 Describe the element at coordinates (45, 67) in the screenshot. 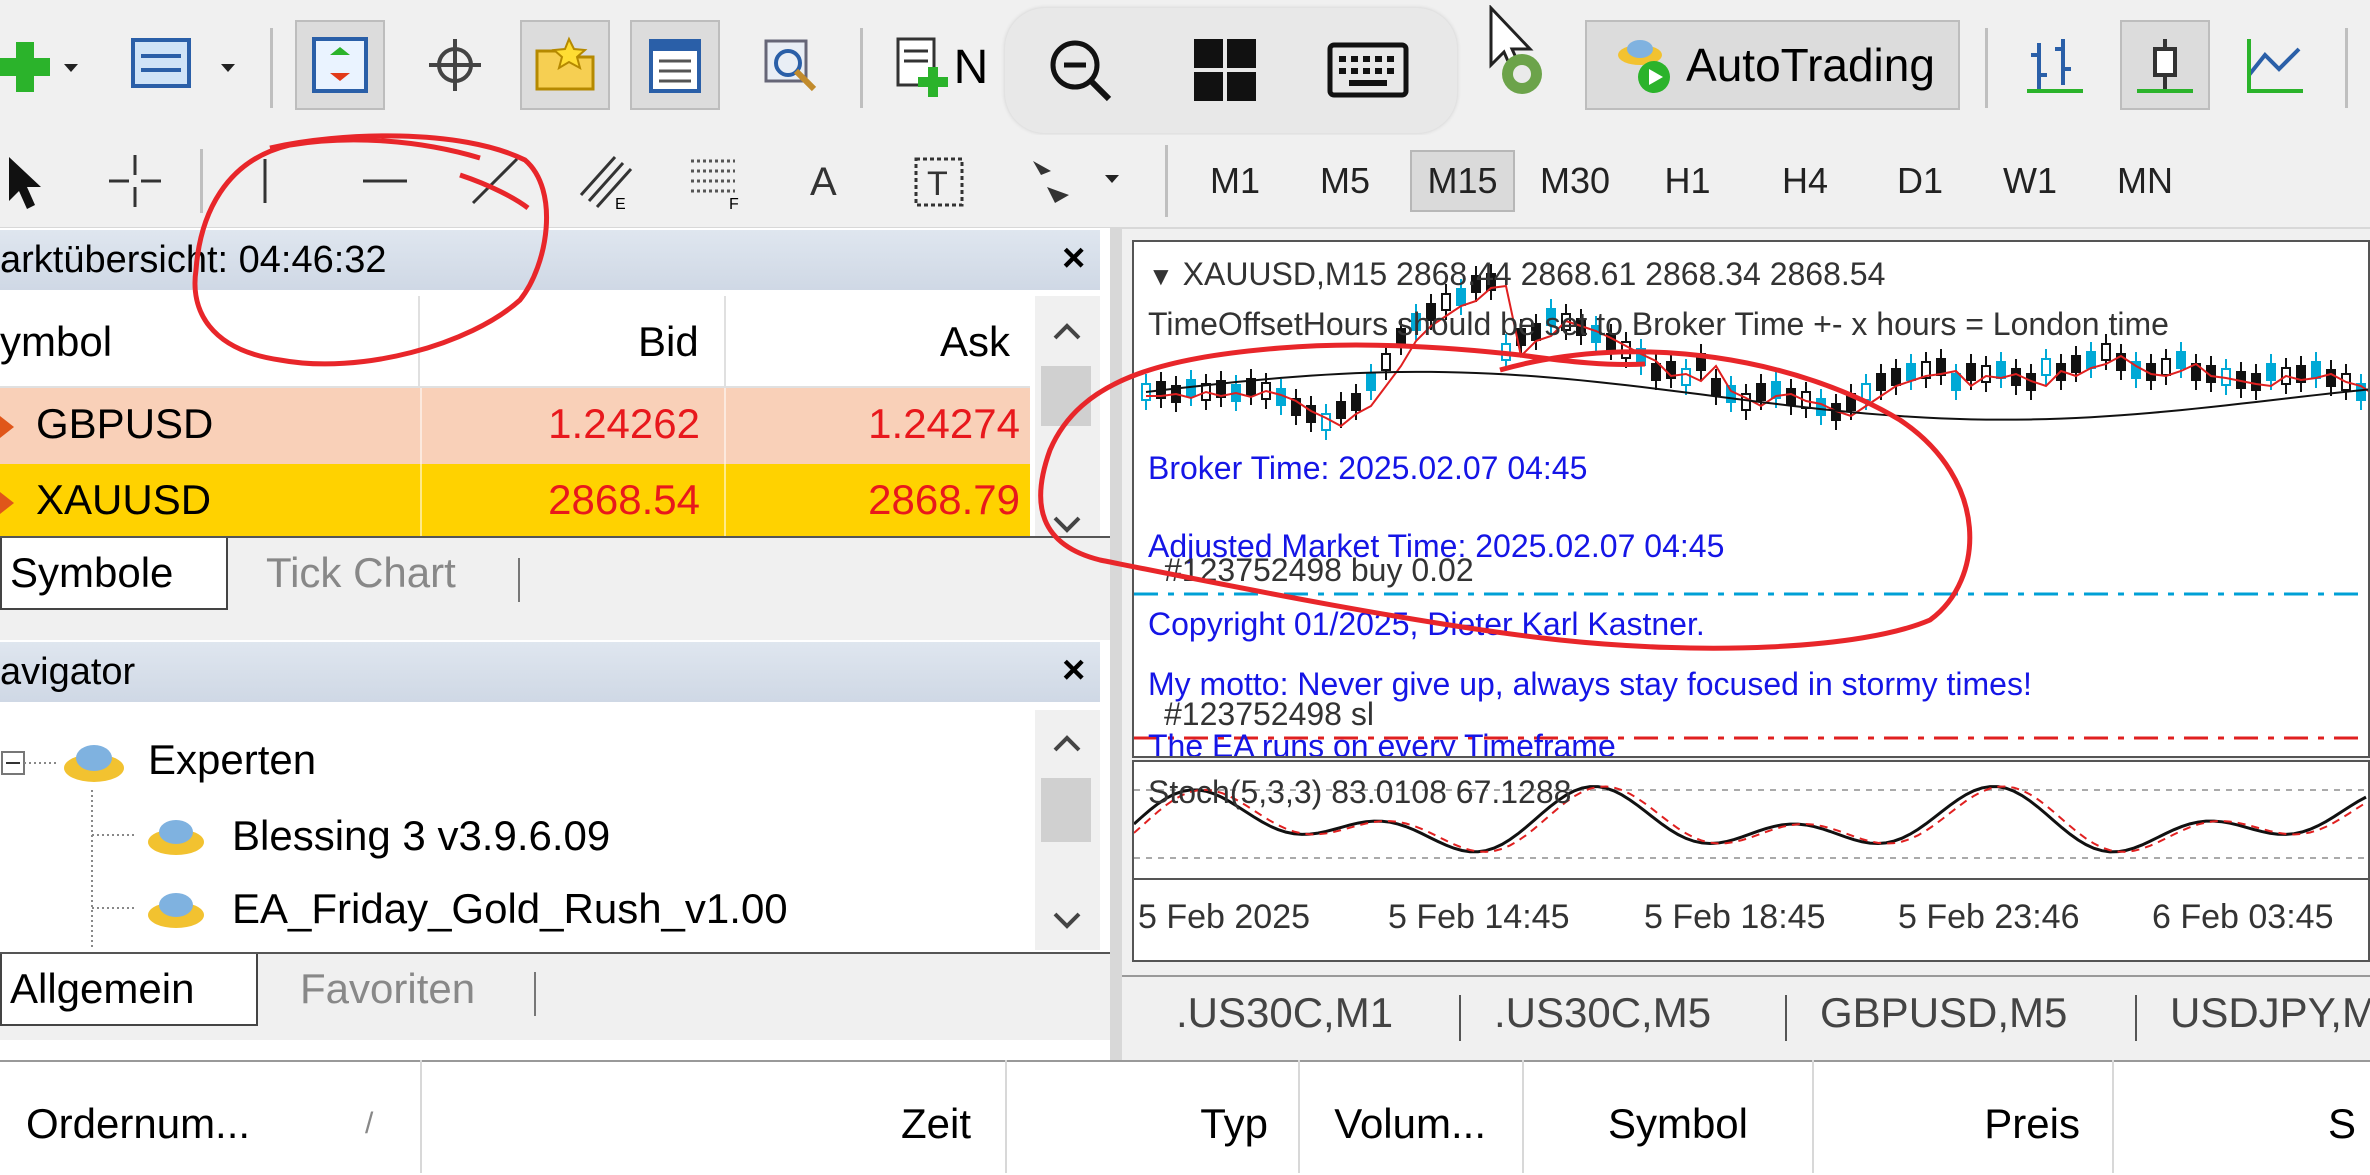

I see `new-chart-button` at that location.